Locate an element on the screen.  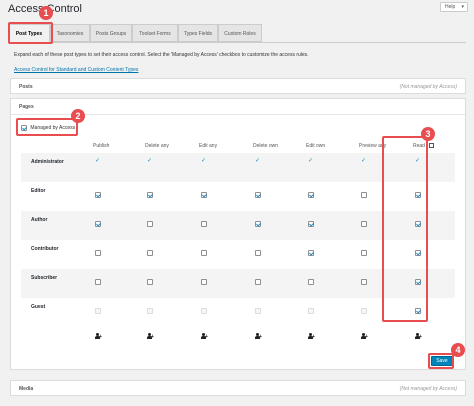
role-name: Administrator is located at coordinates (47, 162).